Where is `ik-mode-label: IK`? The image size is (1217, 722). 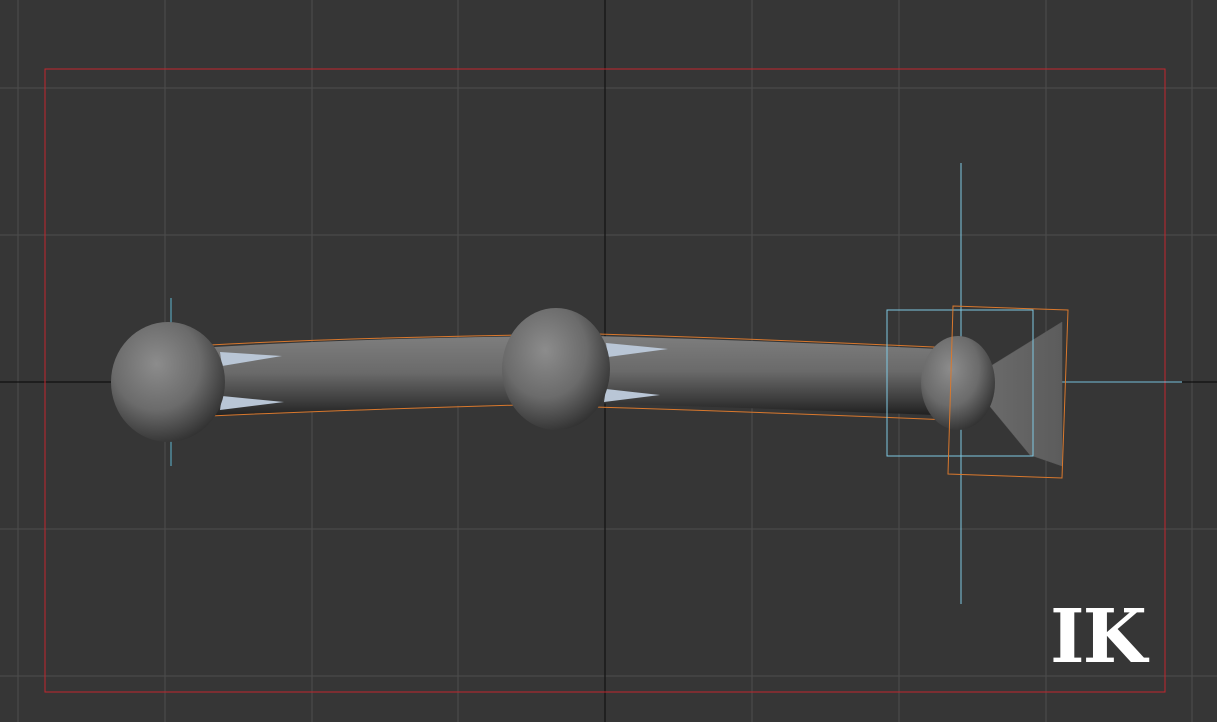
ik-mode-label: IK is located at coordinates (1098, 637).